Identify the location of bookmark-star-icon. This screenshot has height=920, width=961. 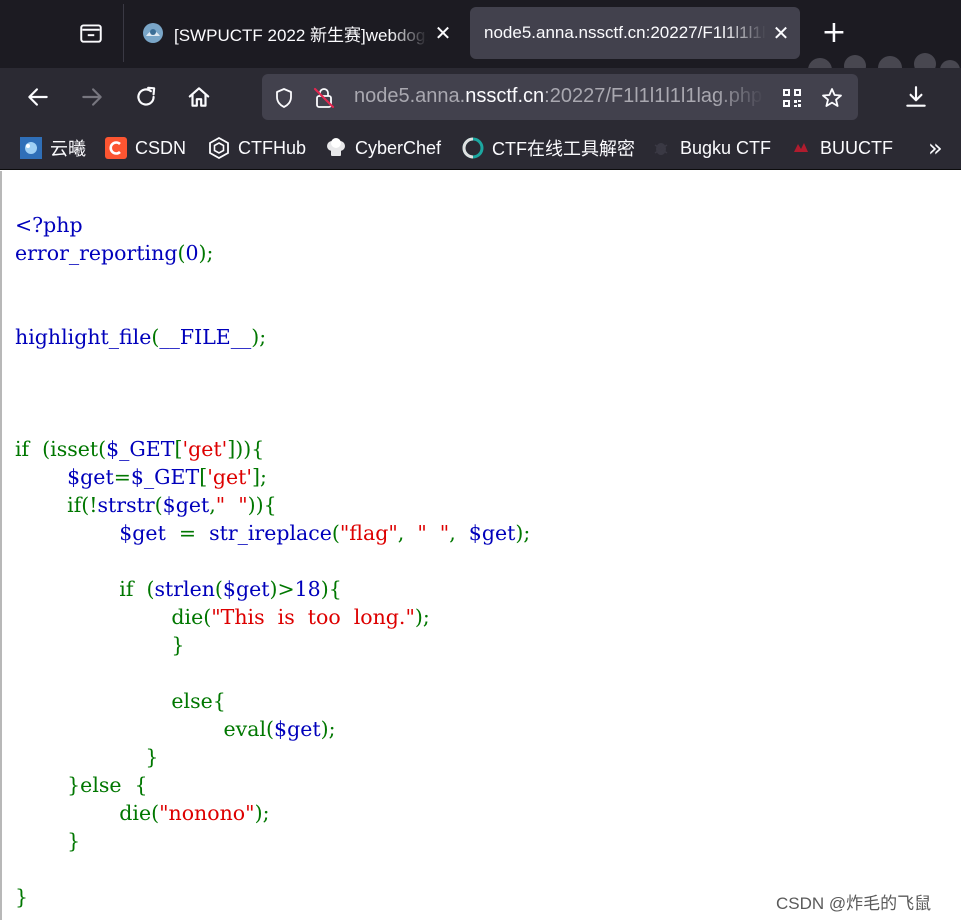
(832, 98).